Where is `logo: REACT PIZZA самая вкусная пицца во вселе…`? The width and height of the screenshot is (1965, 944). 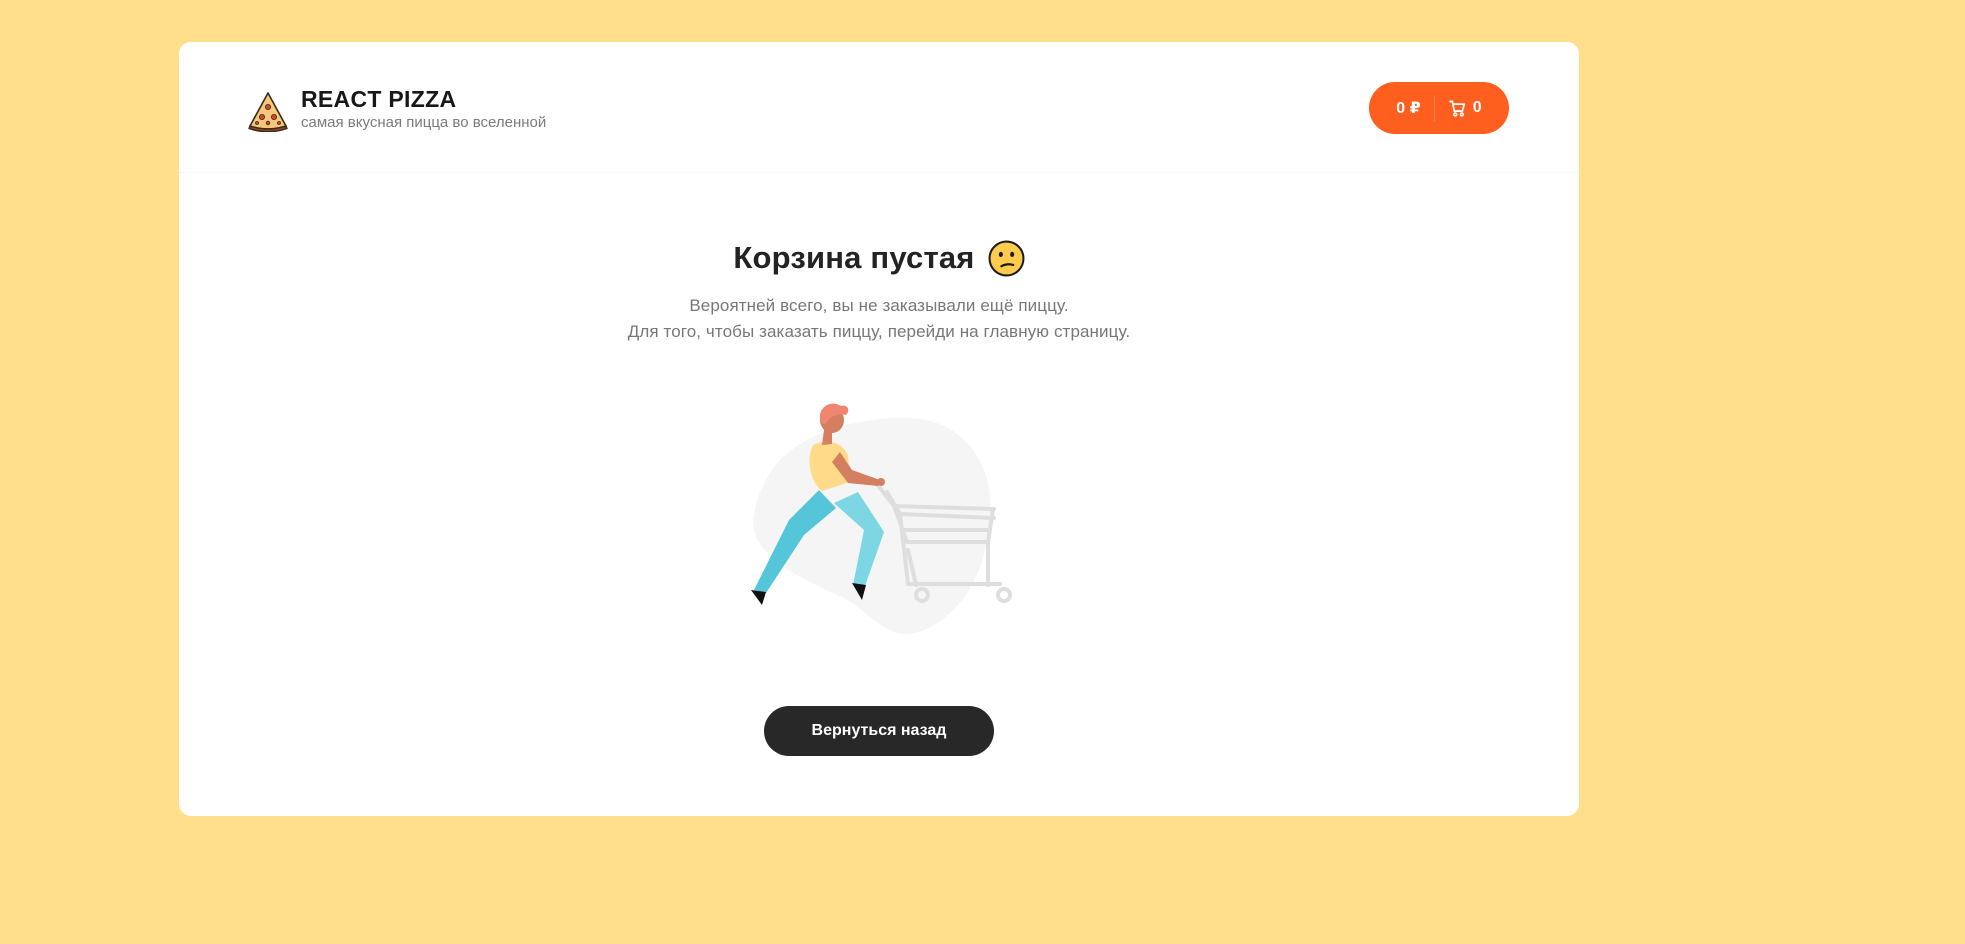
logo: REACT PIZZA самая вкусная пицца во вселе… is located at coordinates (396, 109).